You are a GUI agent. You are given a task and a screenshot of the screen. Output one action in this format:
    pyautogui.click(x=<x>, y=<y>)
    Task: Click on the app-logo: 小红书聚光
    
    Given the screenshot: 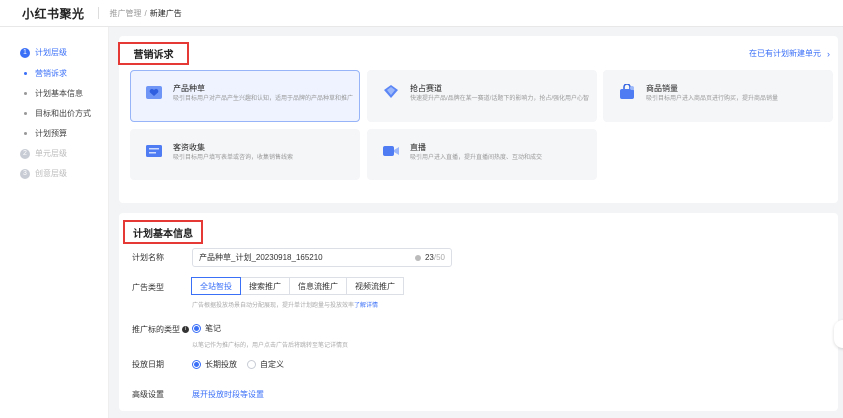 What is the action you would take?
    pyautogui.click(x=53, y=13)
    